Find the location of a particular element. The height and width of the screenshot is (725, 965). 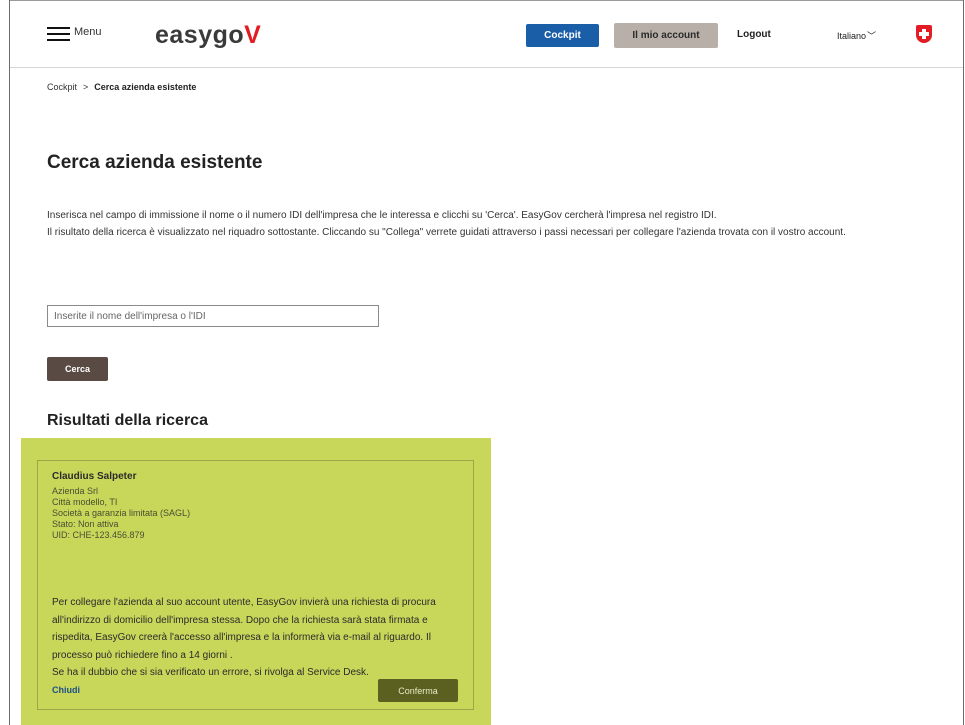

breadcrumb: Cockpit > Cerca azienda esistente is located at coordinates (121, 87).